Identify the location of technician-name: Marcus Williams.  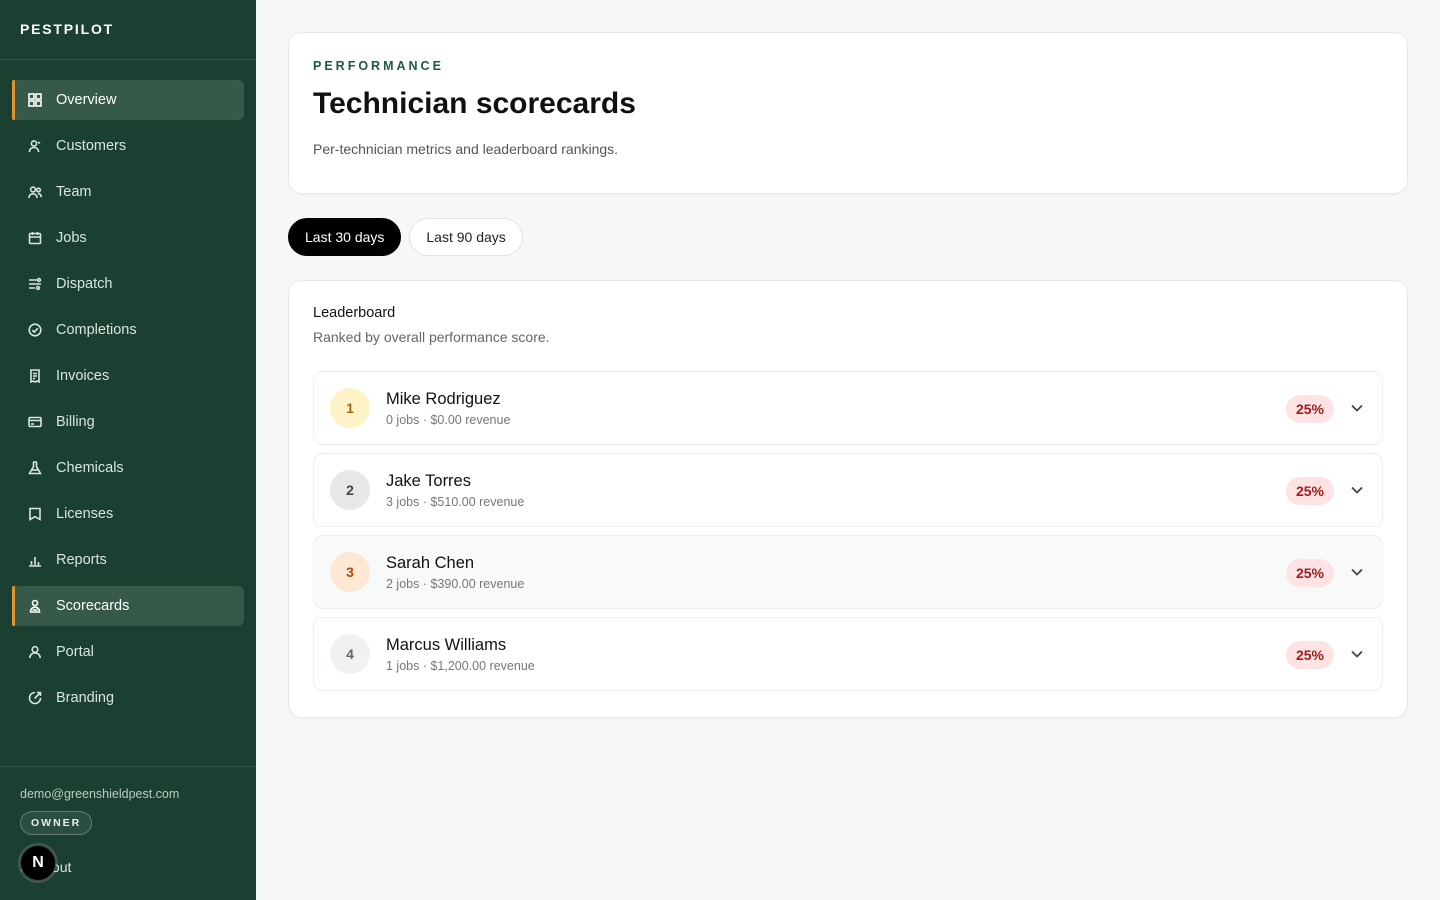
(446, 644).